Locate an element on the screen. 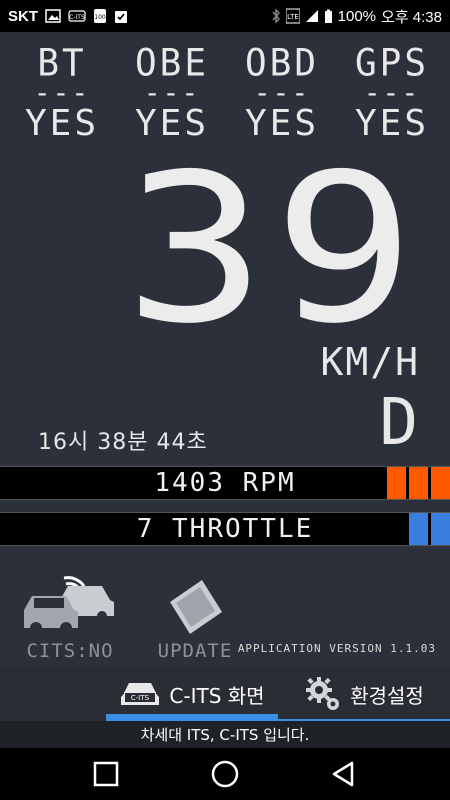 This screenshot has height=800, width=450. svg-text: 100 is located at coordinates (100, 17).